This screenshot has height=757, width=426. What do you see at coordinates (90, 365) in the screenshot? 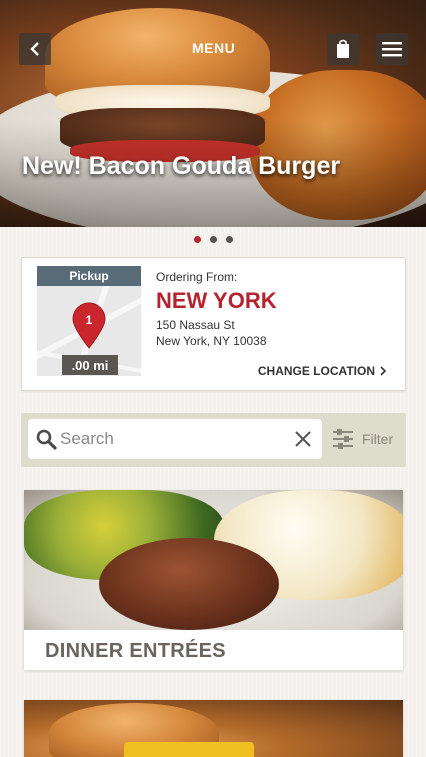
I see `distance-badge: .00 mi` at bounding box center [90, 365].